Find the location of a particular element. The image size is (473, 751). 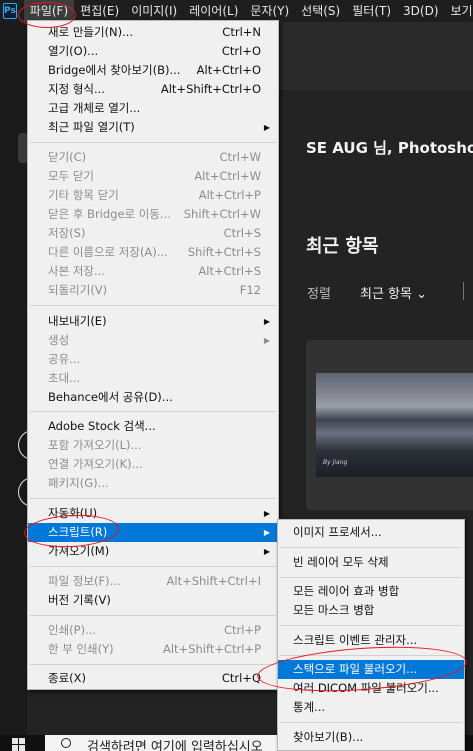

menu-filter: 필터(T) is located at coordinates (371, 11).